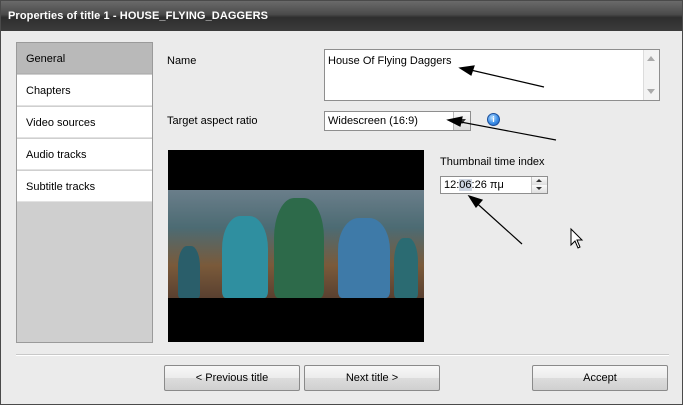  Describe the element at coordinates (503, 130) in the screenshot. I see `annotation-arrow-aspect` at that location.